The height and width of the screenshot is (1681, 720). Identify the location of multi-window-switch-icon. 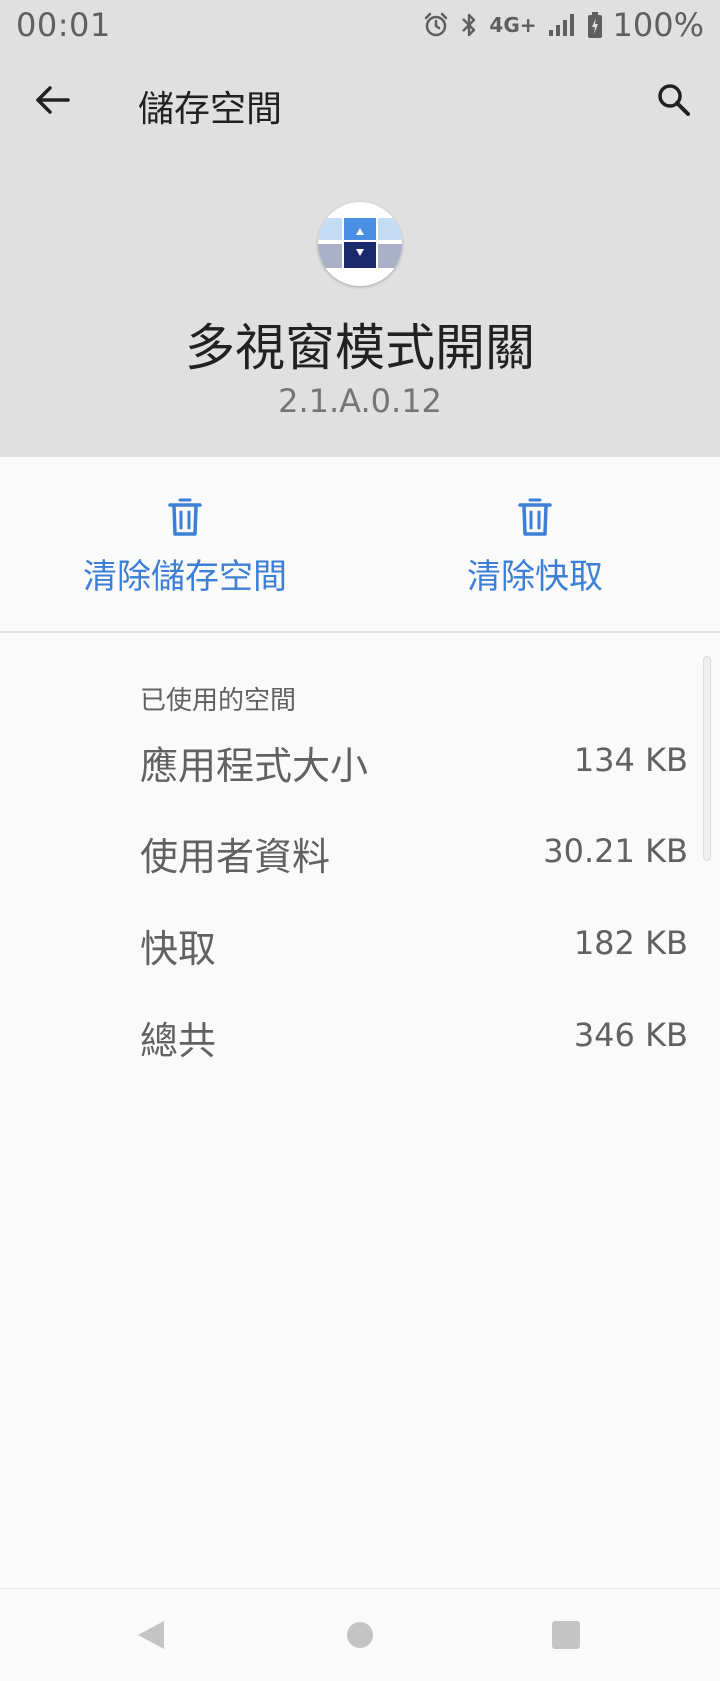
(360, 244).